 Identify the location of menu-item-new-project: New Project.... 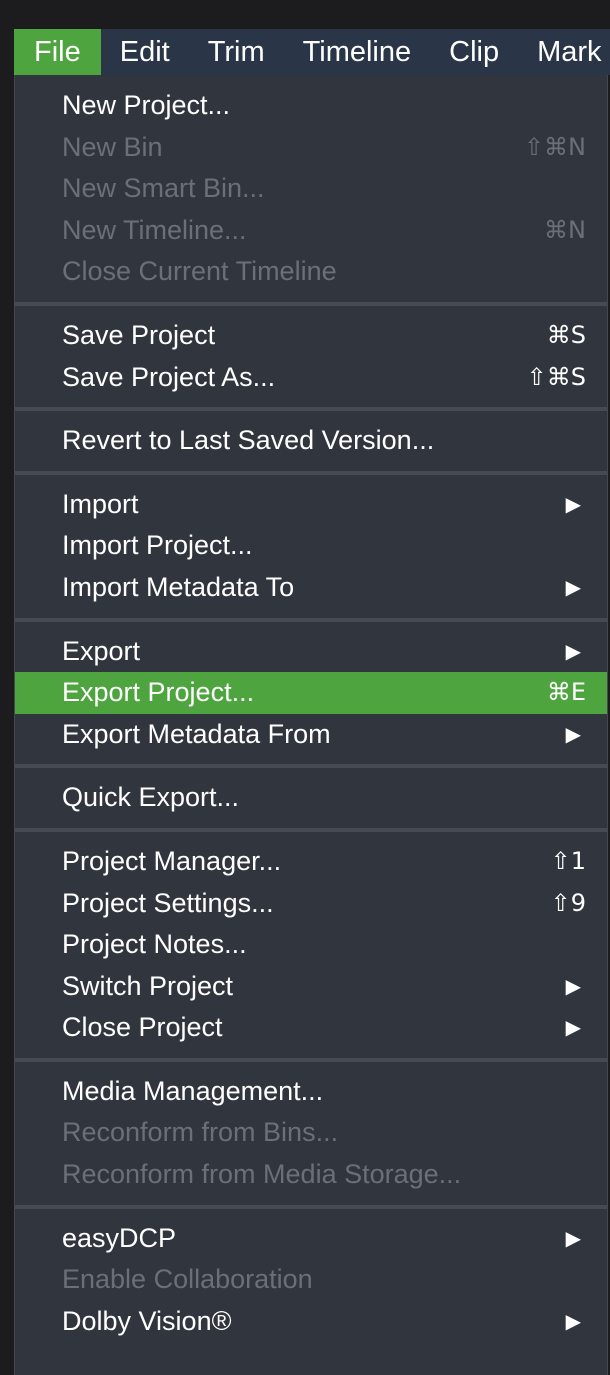
(311, 106).